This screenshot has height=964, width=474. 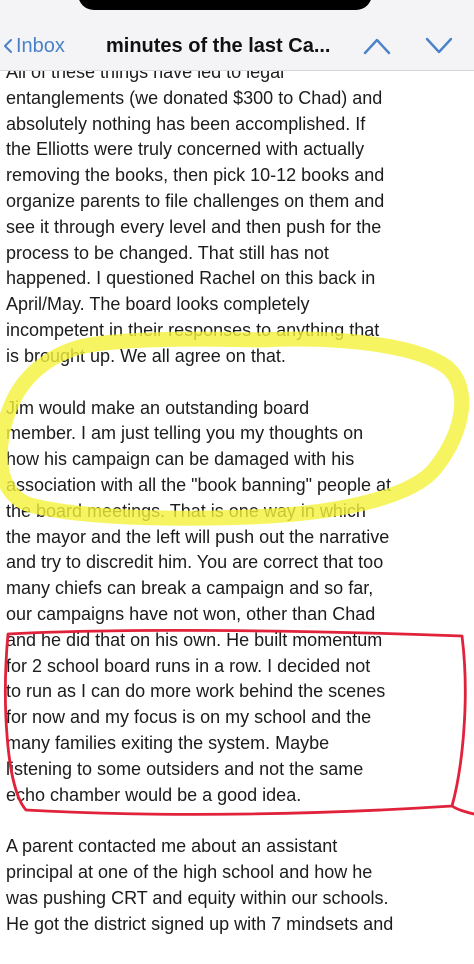 I want to click on back-label: Inbox, so click(x=40, y=45).